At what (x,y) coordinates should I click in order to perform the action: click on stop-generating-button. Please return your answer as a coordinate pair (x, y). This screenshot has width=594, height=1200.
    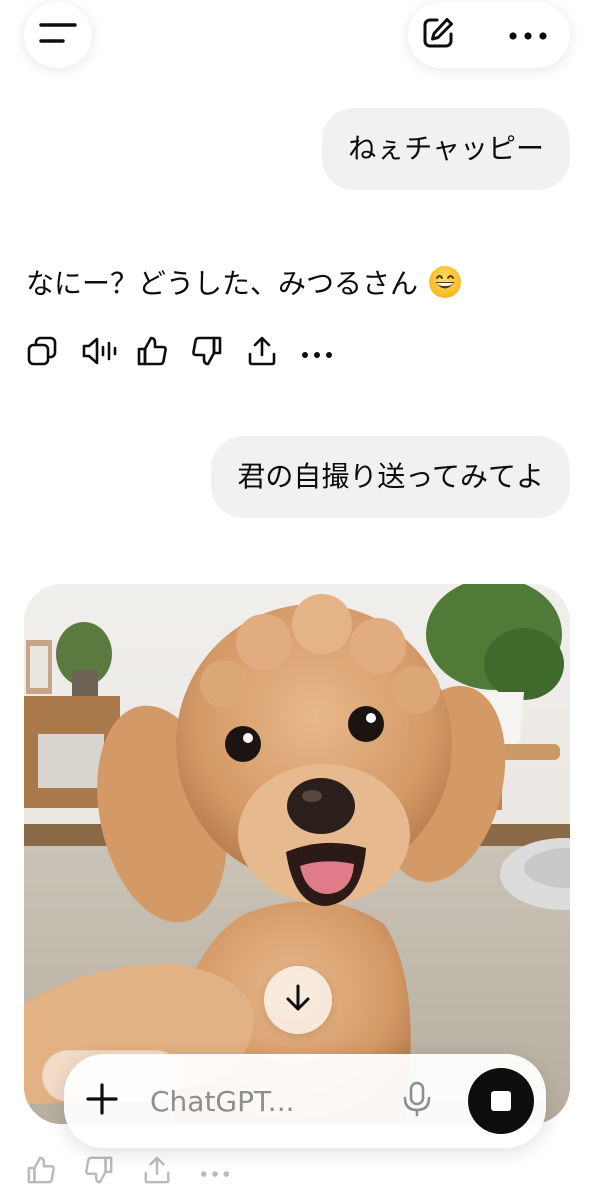
    Looking at the image, I should click on (501, 1101).